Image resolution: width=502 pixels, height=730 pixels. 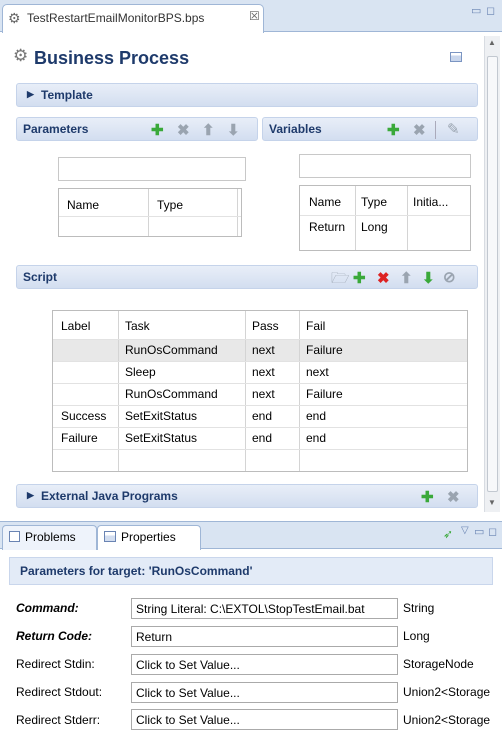 I want to click on column-header: Fail, so click(x=315, y=326).